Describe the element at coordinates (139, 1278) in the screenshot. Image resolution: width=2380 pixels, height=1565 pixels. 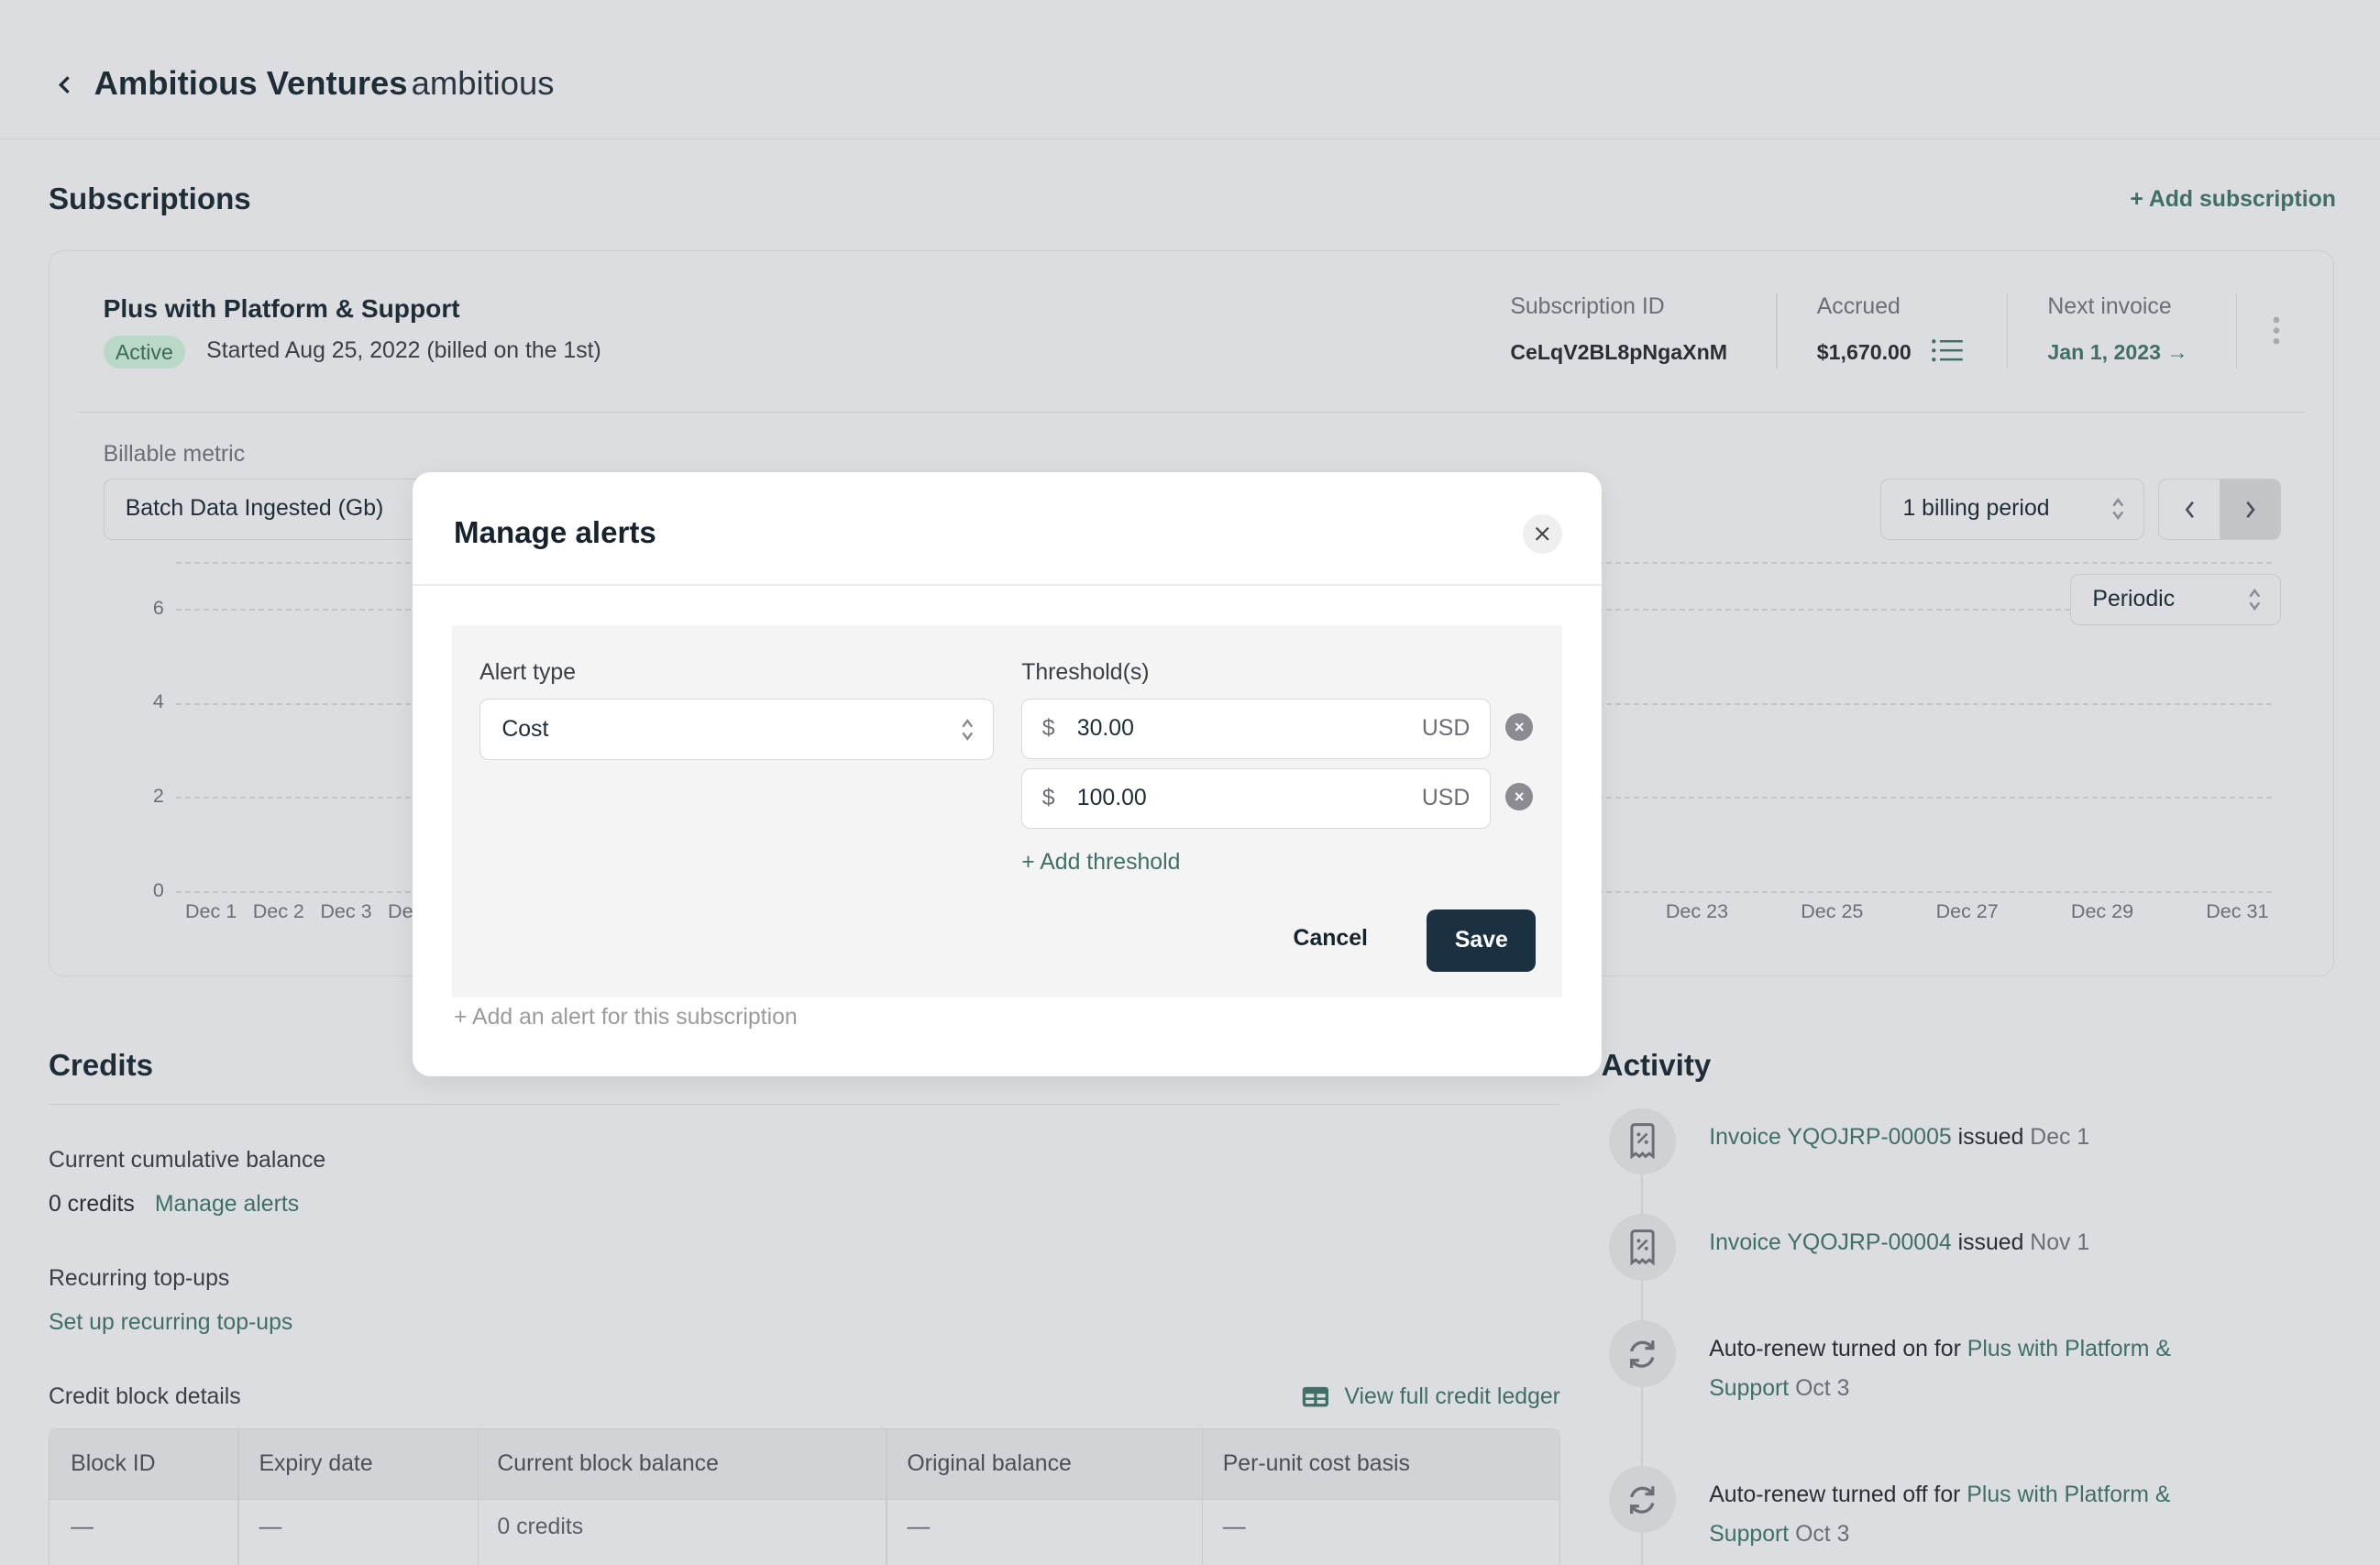
I see `topups-label: Recurring top-ups` at that location.